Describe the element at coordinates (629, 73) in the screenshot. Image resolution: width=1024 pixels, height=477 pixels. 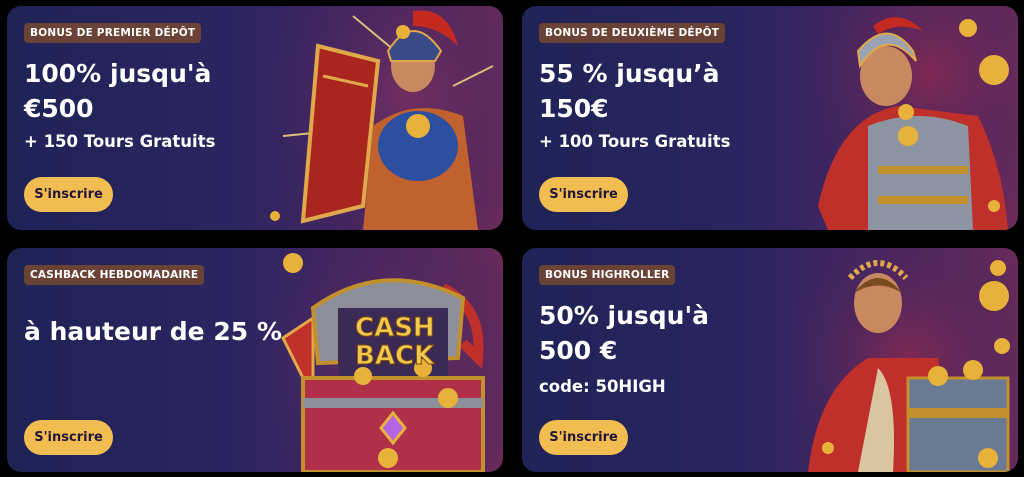
I see `headline-line-1: 55 % jusqu’à` at that location.